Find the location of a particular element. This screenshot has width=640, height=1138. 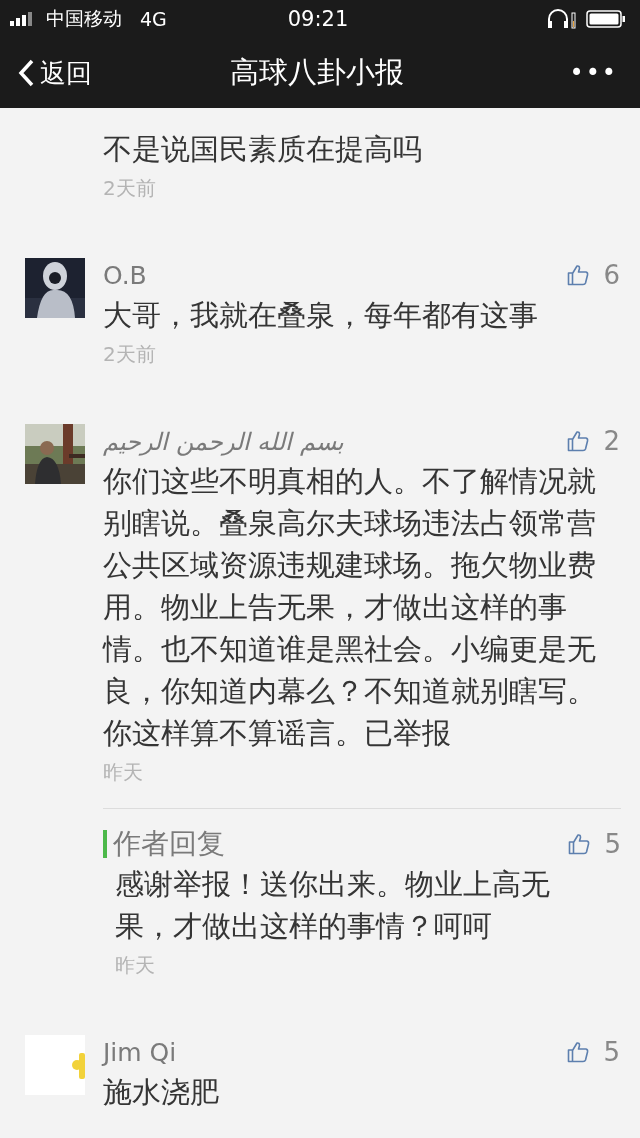

comment-text: 不是说国民素质在提高吗 is located at coordinates (263, 149).